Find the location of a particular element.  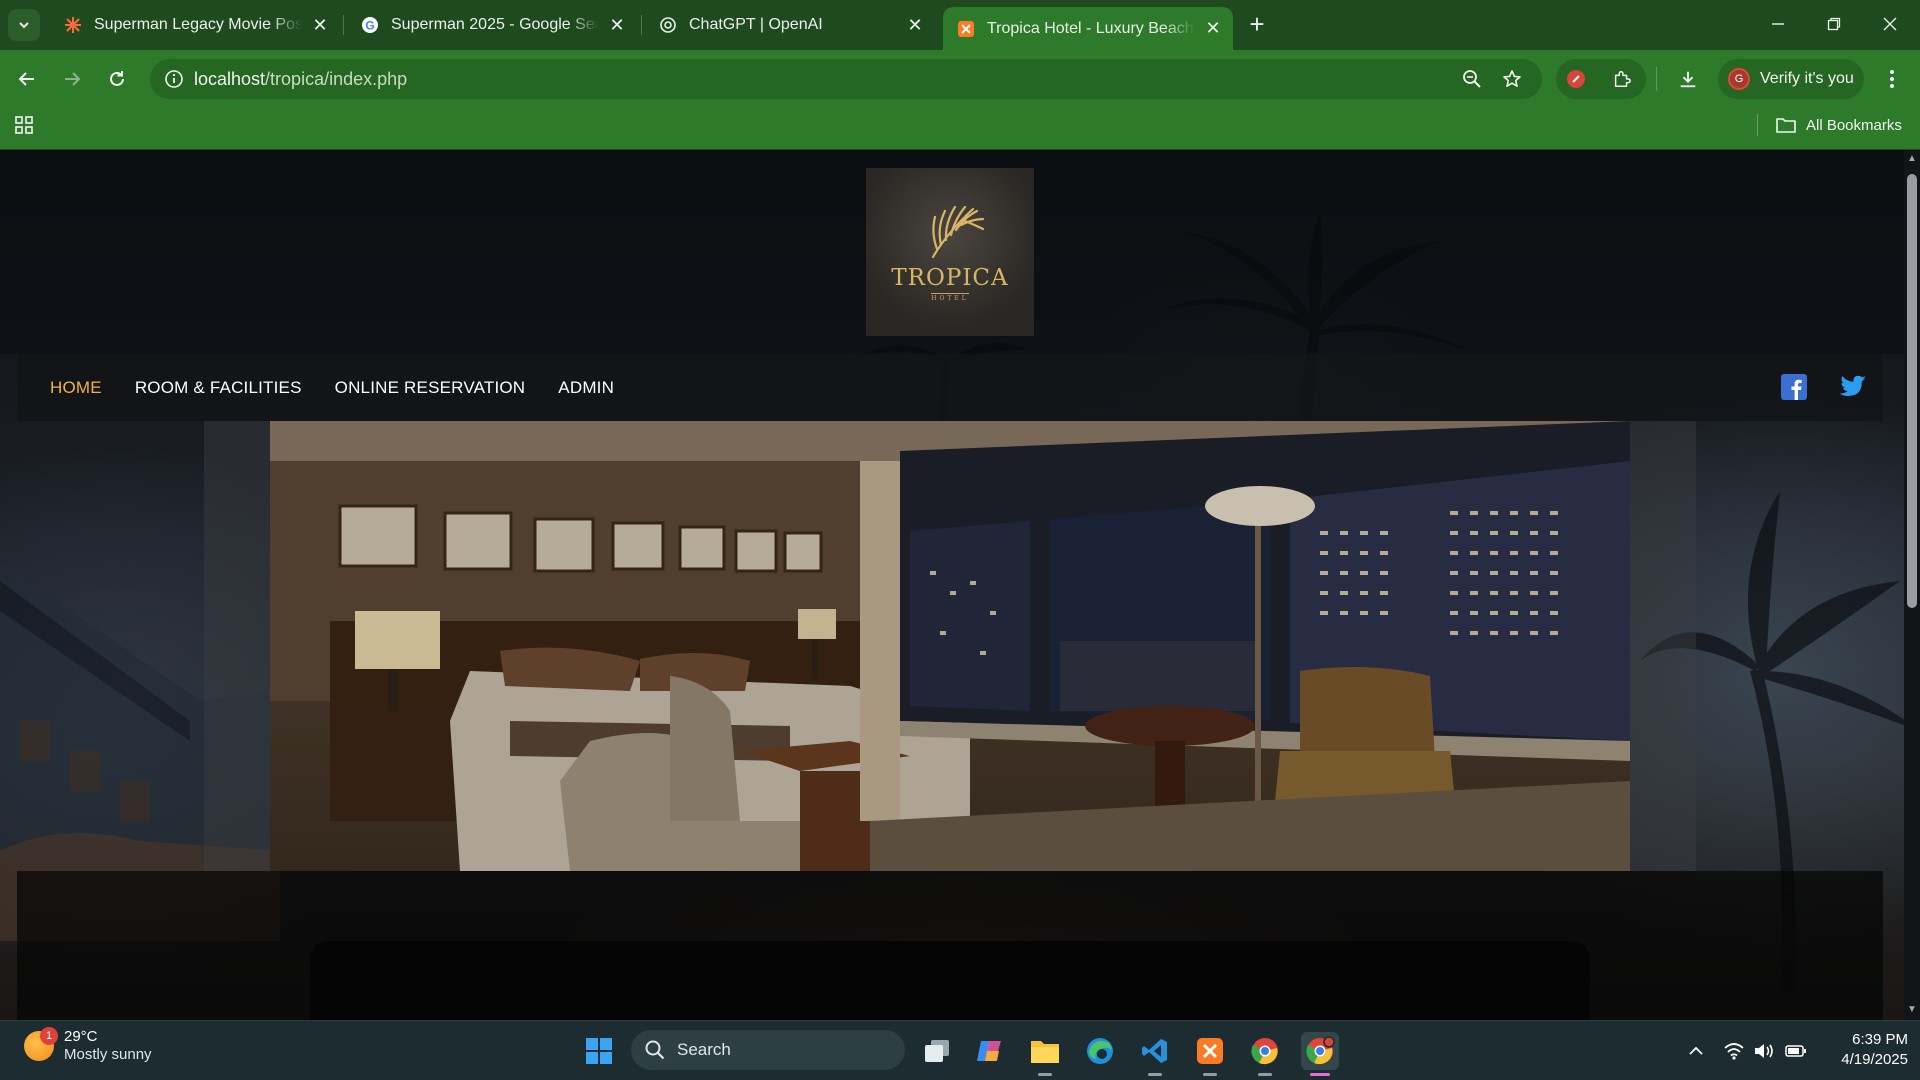

tab-title: Superman 2025 - Google Search is located at coordinates (495, 24).